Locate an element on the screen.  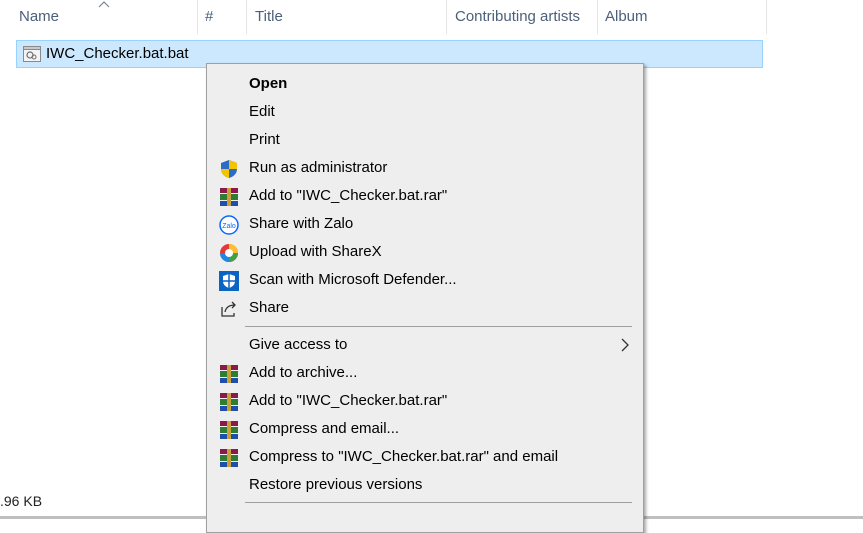
defender-icon is located at coordinates (229, 281).